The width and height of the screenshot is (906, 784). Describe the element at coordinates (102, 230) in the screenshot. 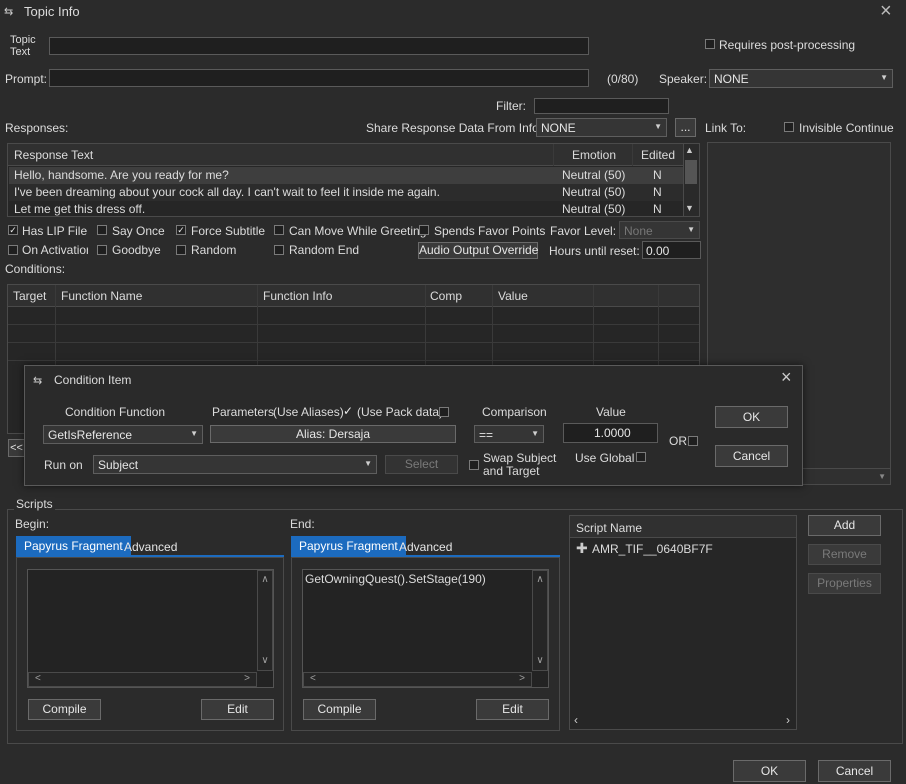

I see `say-once-checkbox` at that location.